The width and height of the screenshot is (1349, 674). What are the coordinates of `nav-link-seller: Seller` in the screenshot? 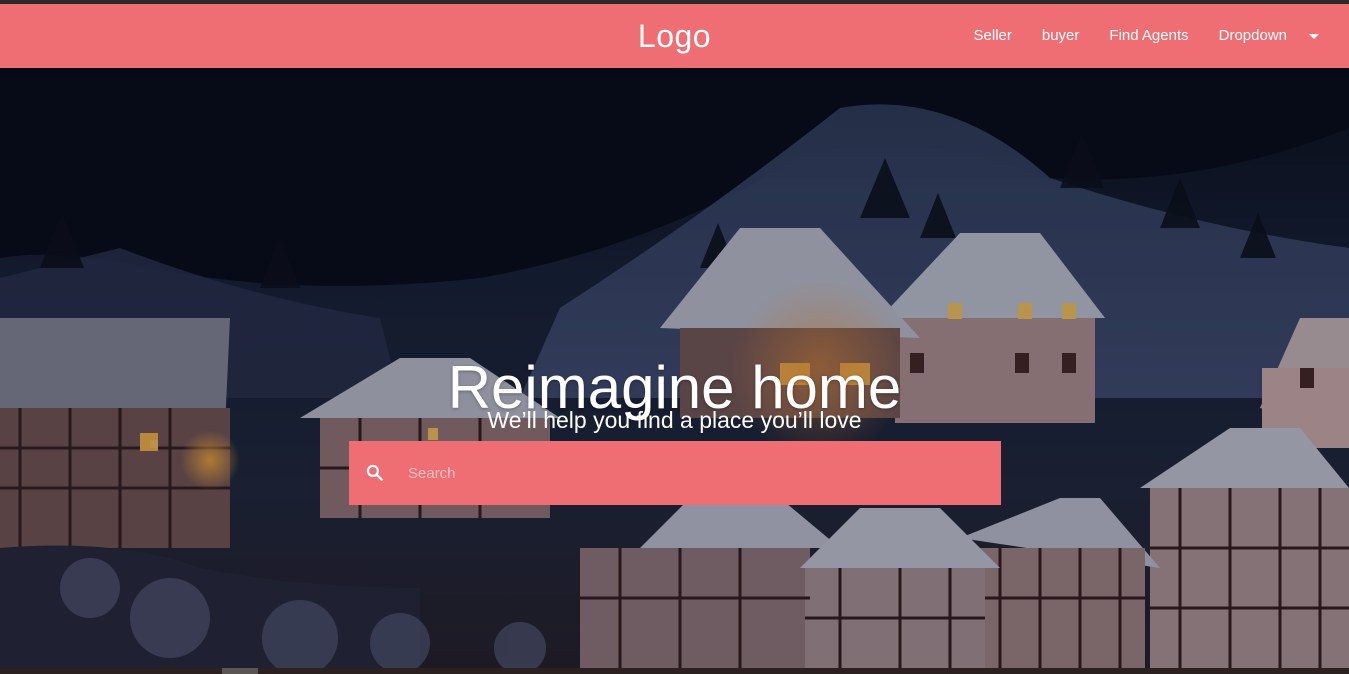 It's located at (993, 36).